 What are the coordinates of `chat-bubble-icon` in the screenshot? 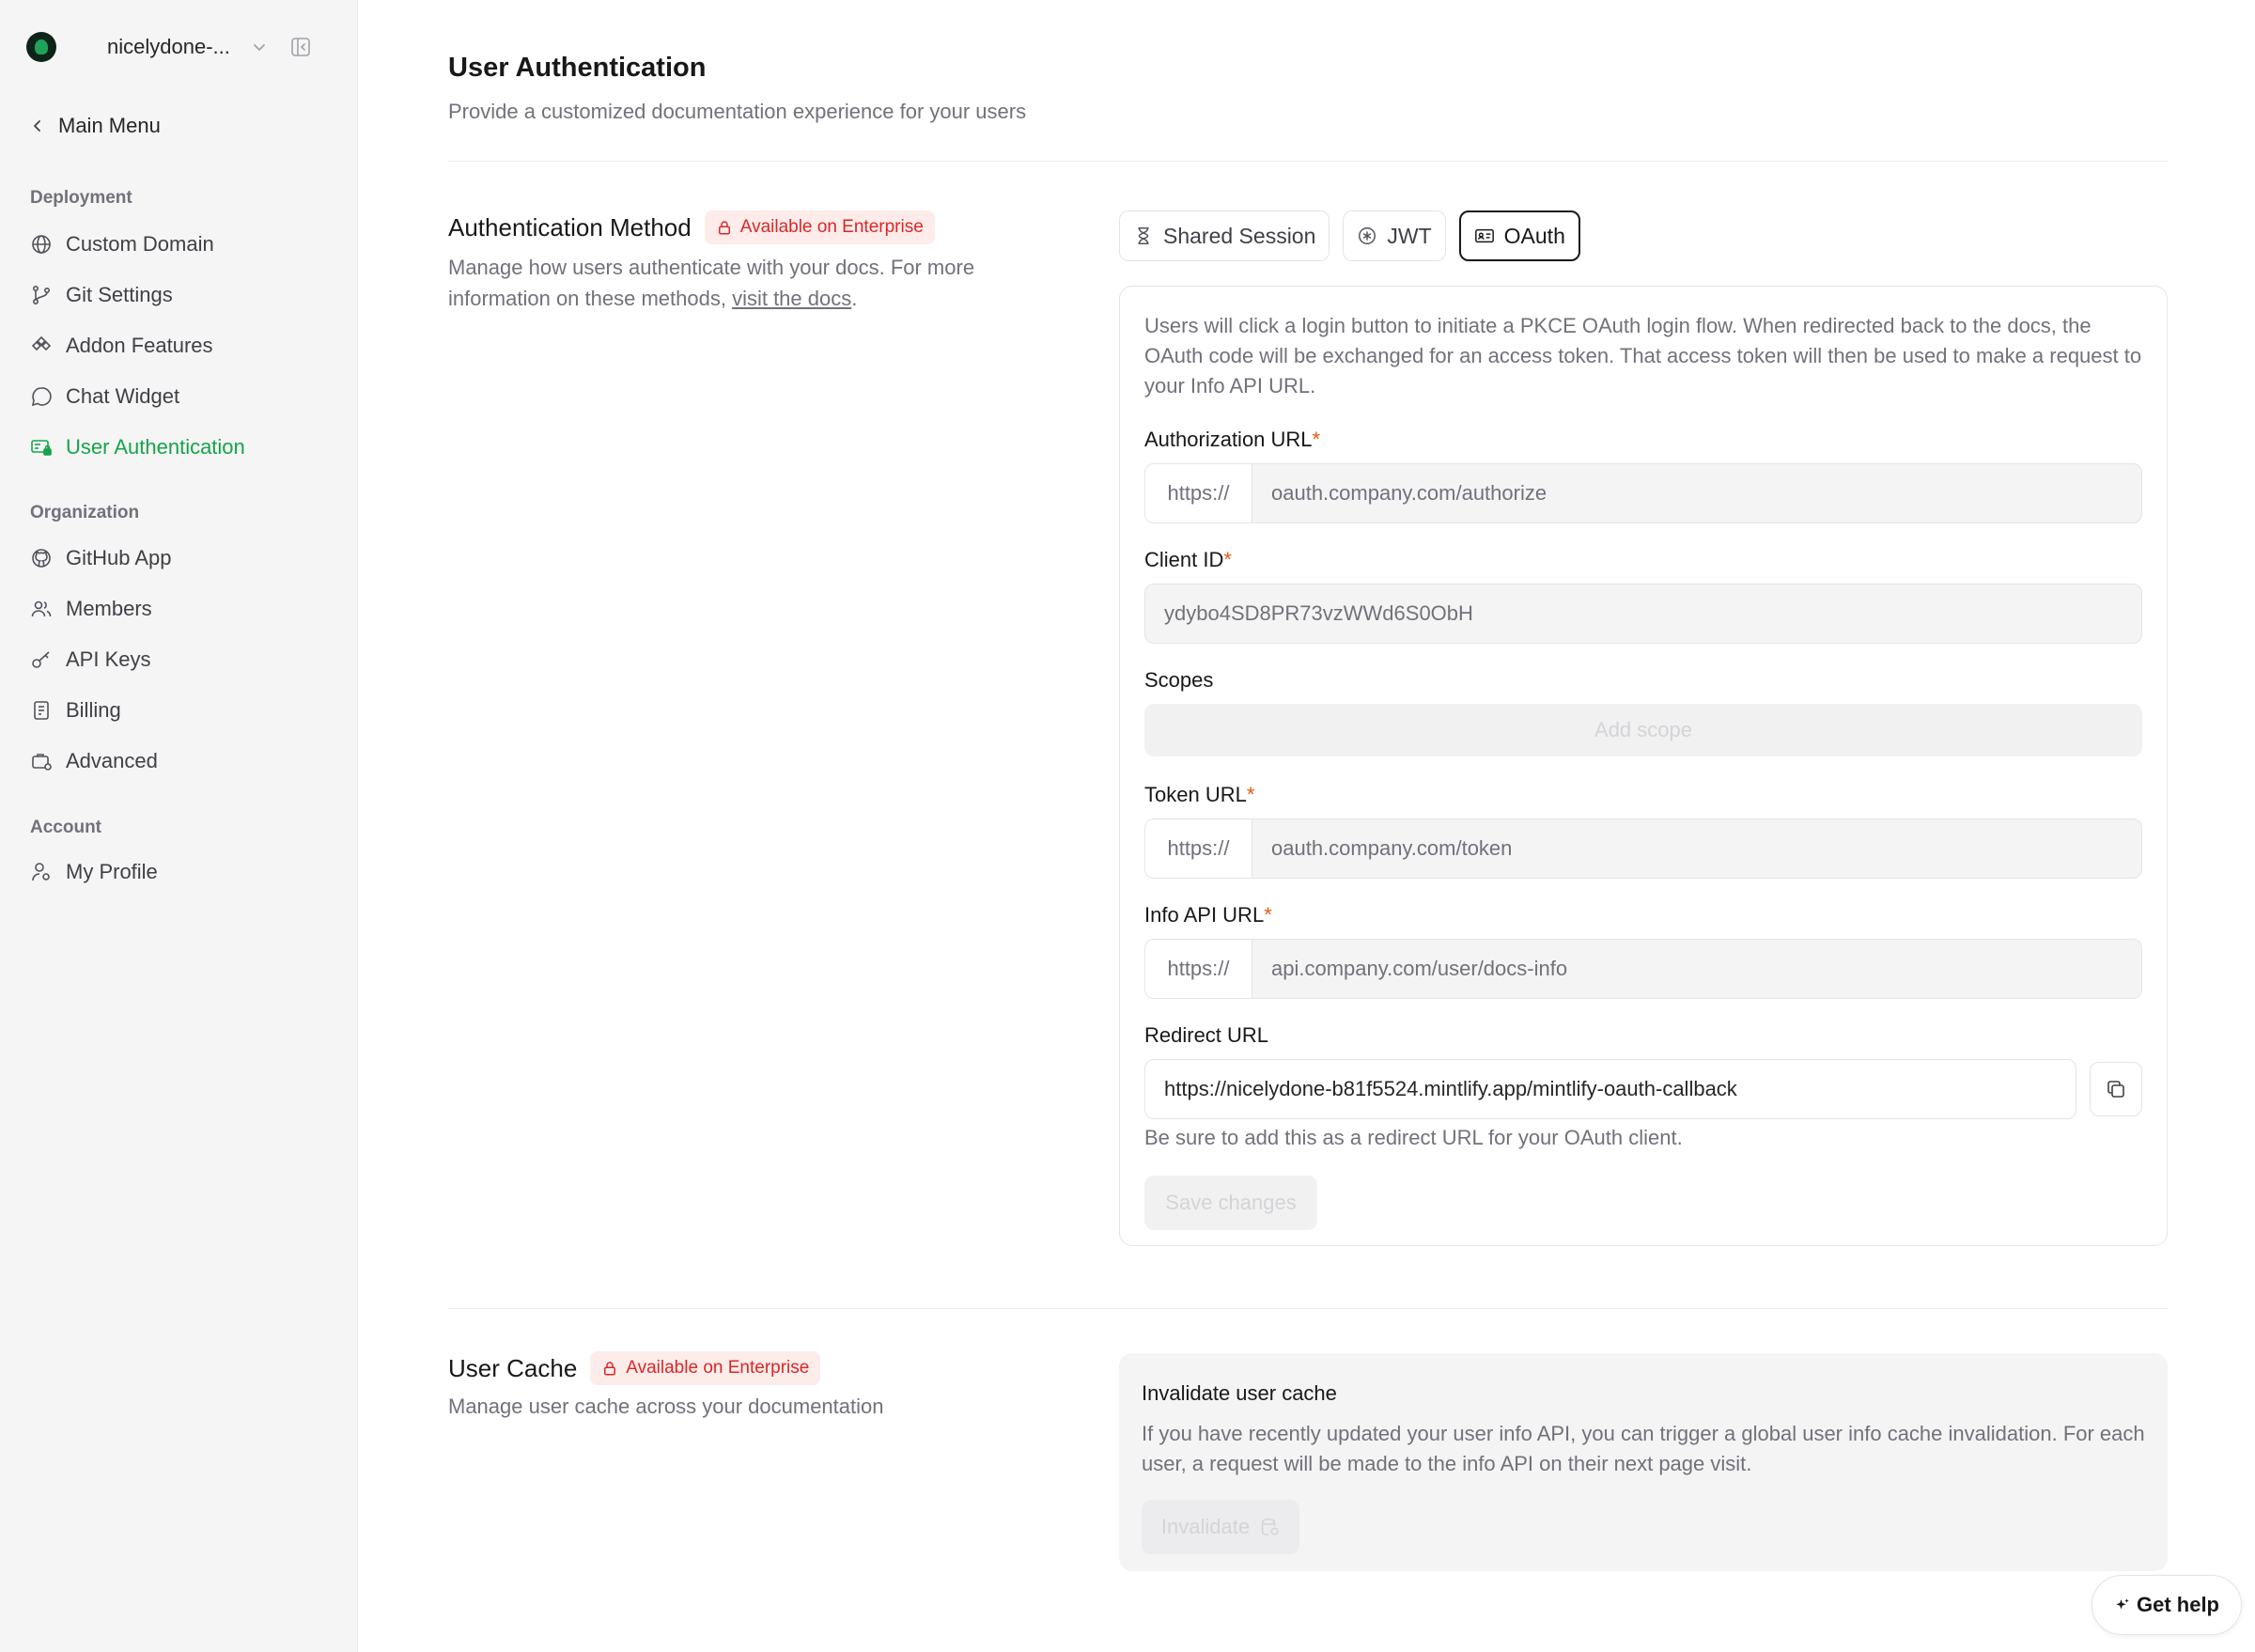 It's located at (41, 396).